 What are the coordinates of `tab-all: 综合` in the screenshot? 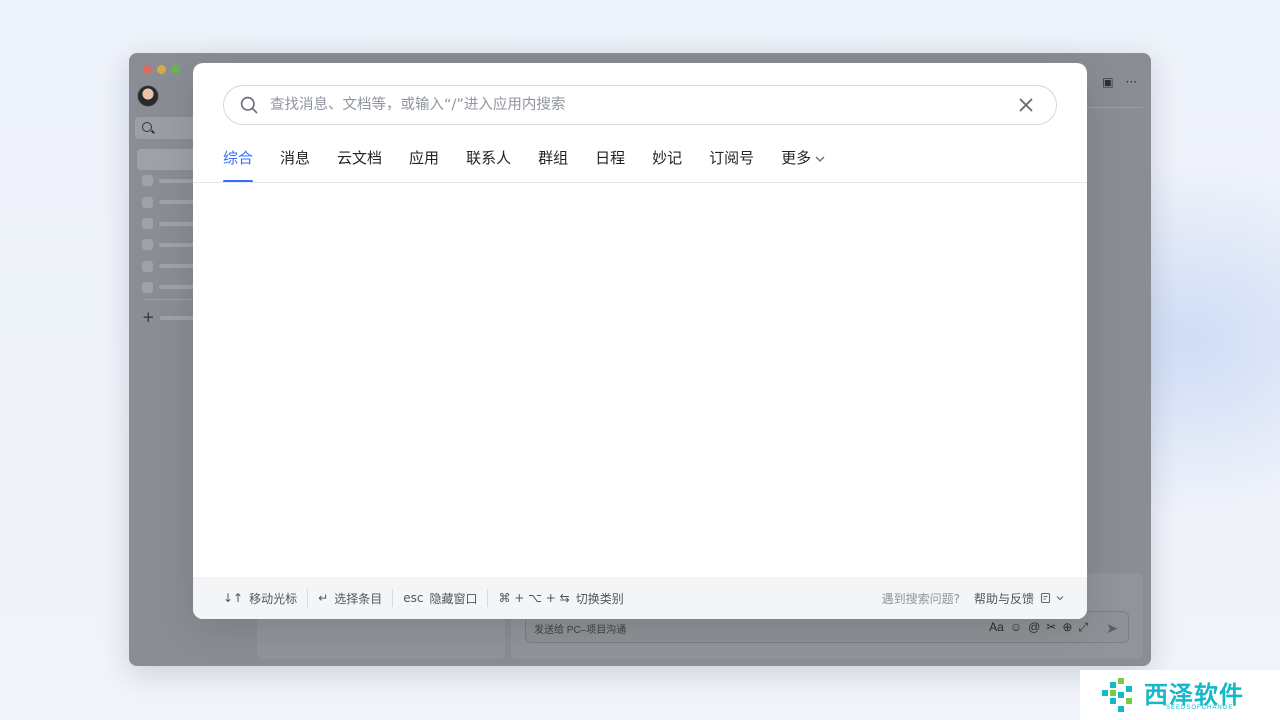 It's located at (238, 164).